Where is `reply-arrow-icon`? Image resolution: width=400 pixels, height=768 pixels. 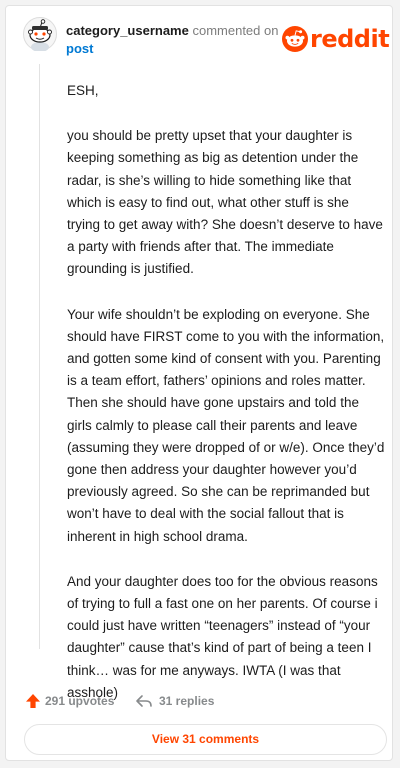
reply-arrow-icon is located at coordinates (144, 701).